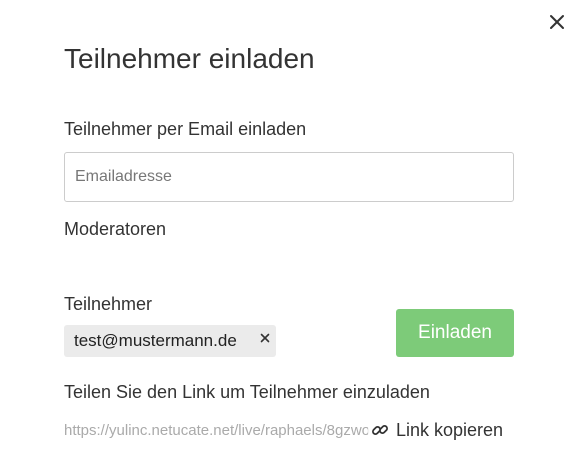 The width and height of the screenshot is (582, 454). Describe the element at coordinates (189, 58) in the screenshot. I see `dialog-title: Teilnehmer einladen` at that location.